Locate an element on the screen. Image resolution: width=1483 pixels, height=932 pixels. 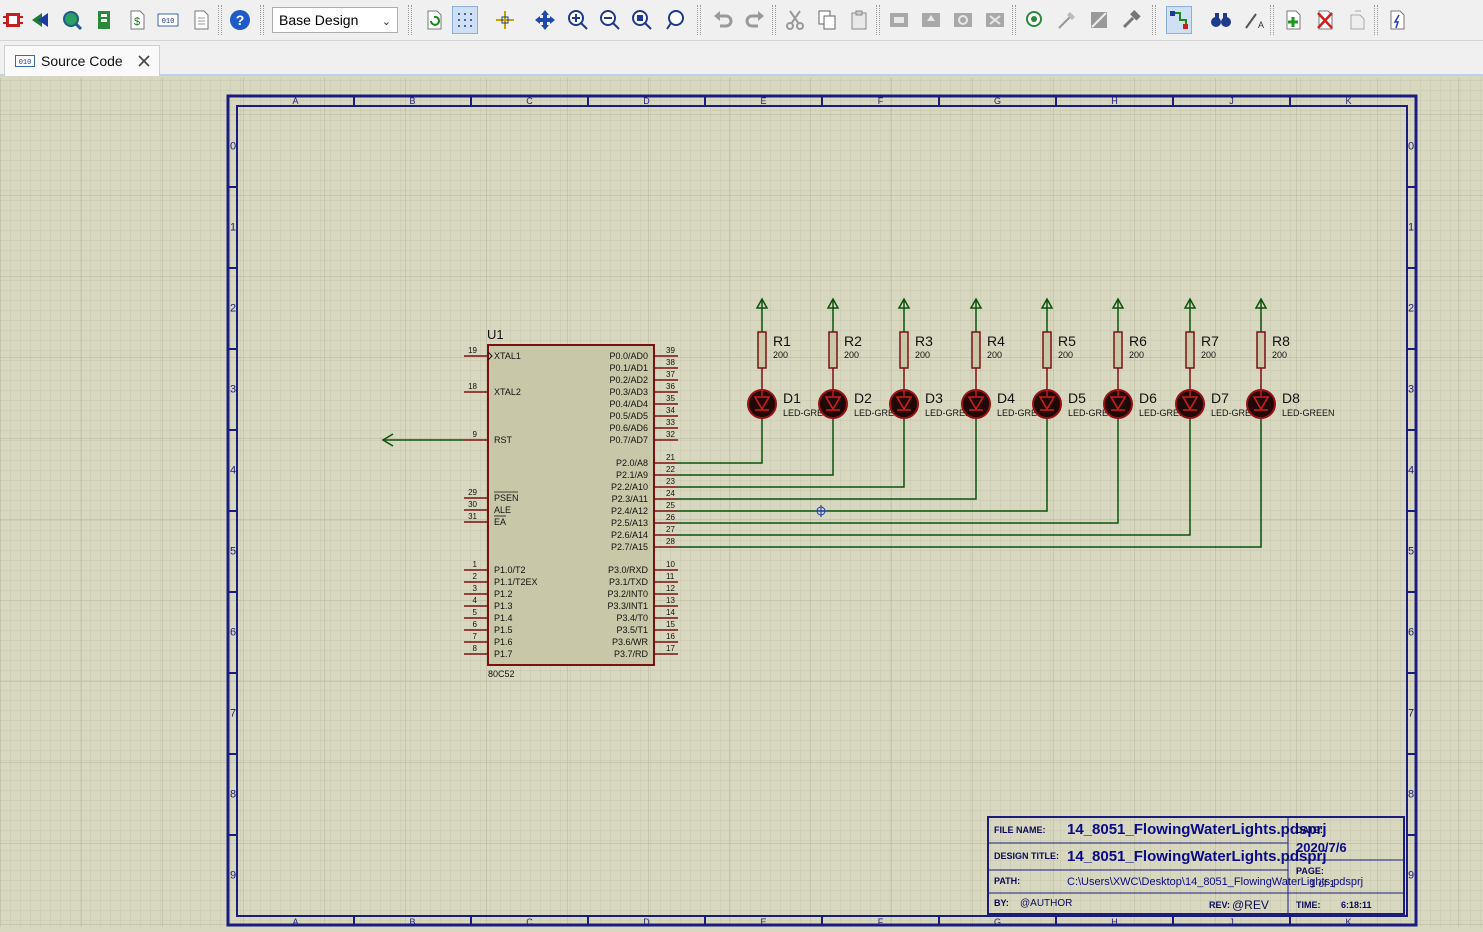
refresh-icon is located at coordinates (434, 20).